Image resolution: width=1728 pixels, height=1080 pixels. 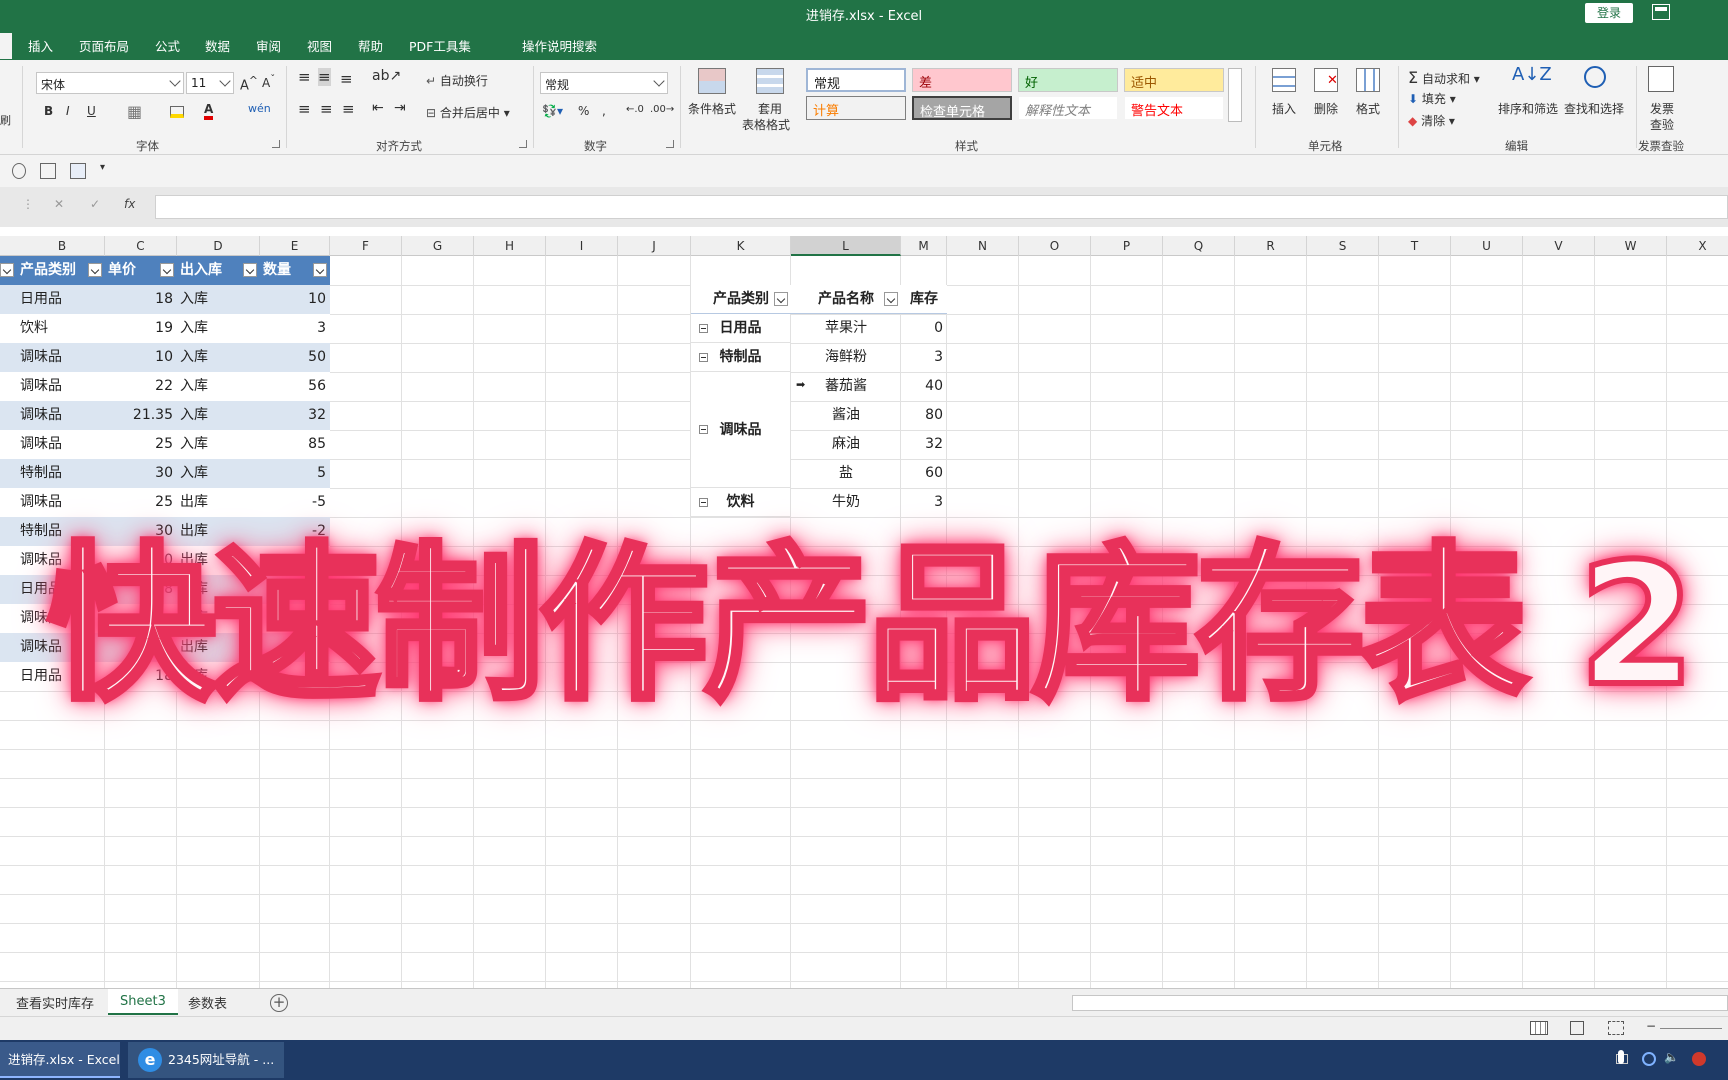 What do you see at coordinates (582, 246) in the screenshot?
I see `column-header-I: I` at bounding box center [582, 246].